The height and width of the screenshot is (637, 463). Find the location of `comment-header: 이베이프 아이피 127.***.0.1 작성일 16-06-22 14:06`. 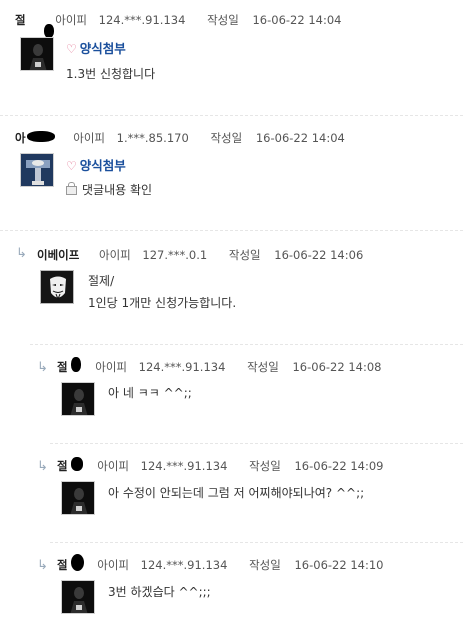

comment-header: 이베이프 아이피 127.***.0.1 작성일 16-06-22 14:06 is located at coordinates (200, 255).